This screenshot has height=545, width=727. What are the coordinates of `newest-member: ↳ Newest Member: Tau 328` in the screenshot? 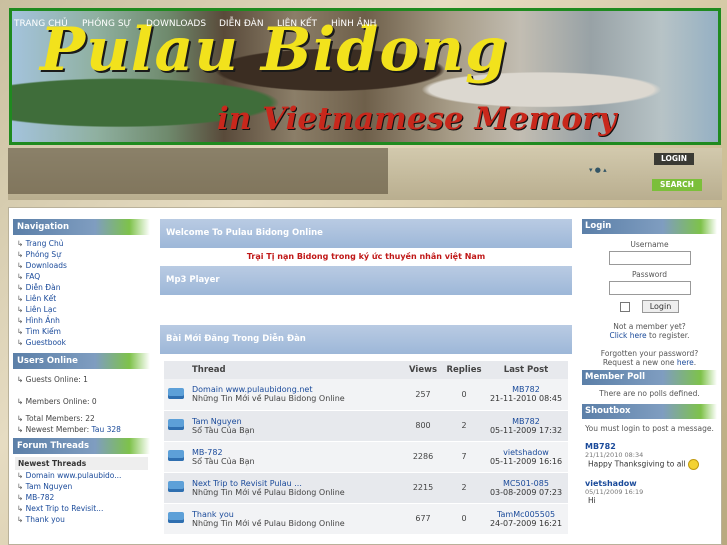 It's located at (69, 429).